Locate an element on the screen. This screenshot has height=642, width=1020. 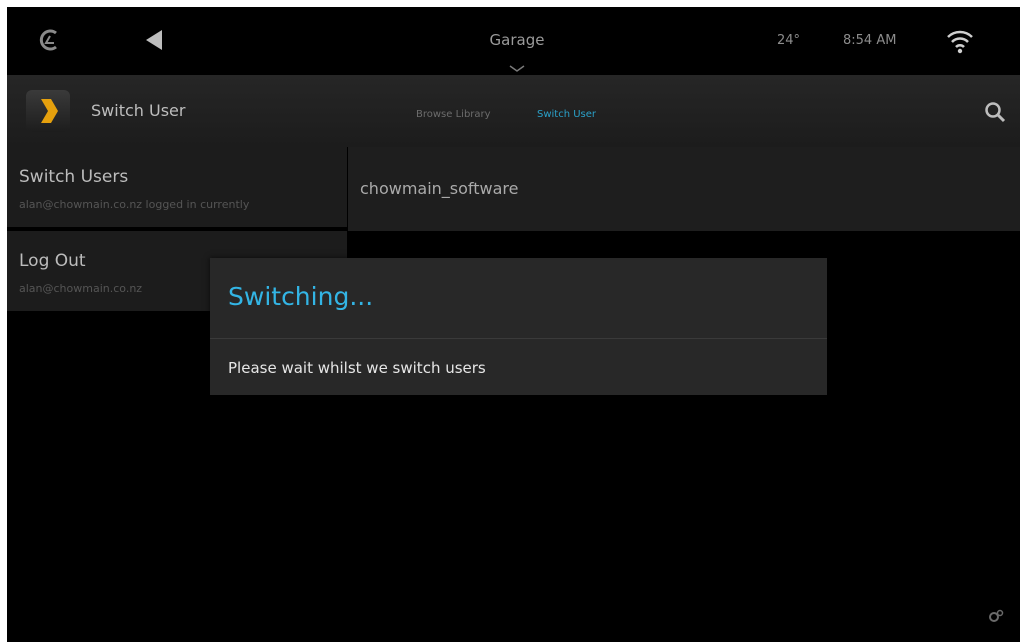
menu-item-subtitle: alan@chowmain.co.nz logged in currently is located at coordinates (134, 204).